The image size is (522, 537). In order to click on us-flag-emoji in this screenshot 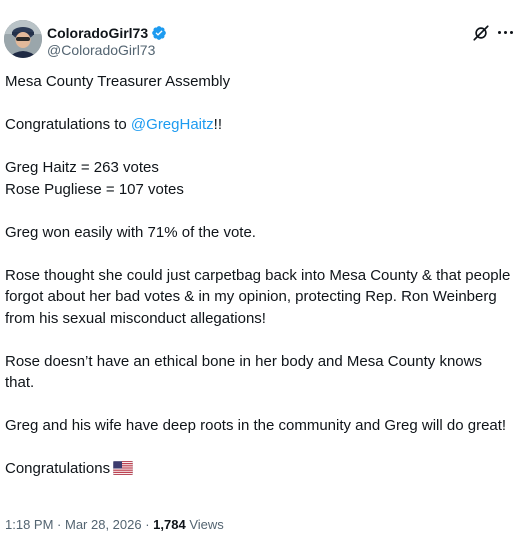, I will do `click(123, 468)`.